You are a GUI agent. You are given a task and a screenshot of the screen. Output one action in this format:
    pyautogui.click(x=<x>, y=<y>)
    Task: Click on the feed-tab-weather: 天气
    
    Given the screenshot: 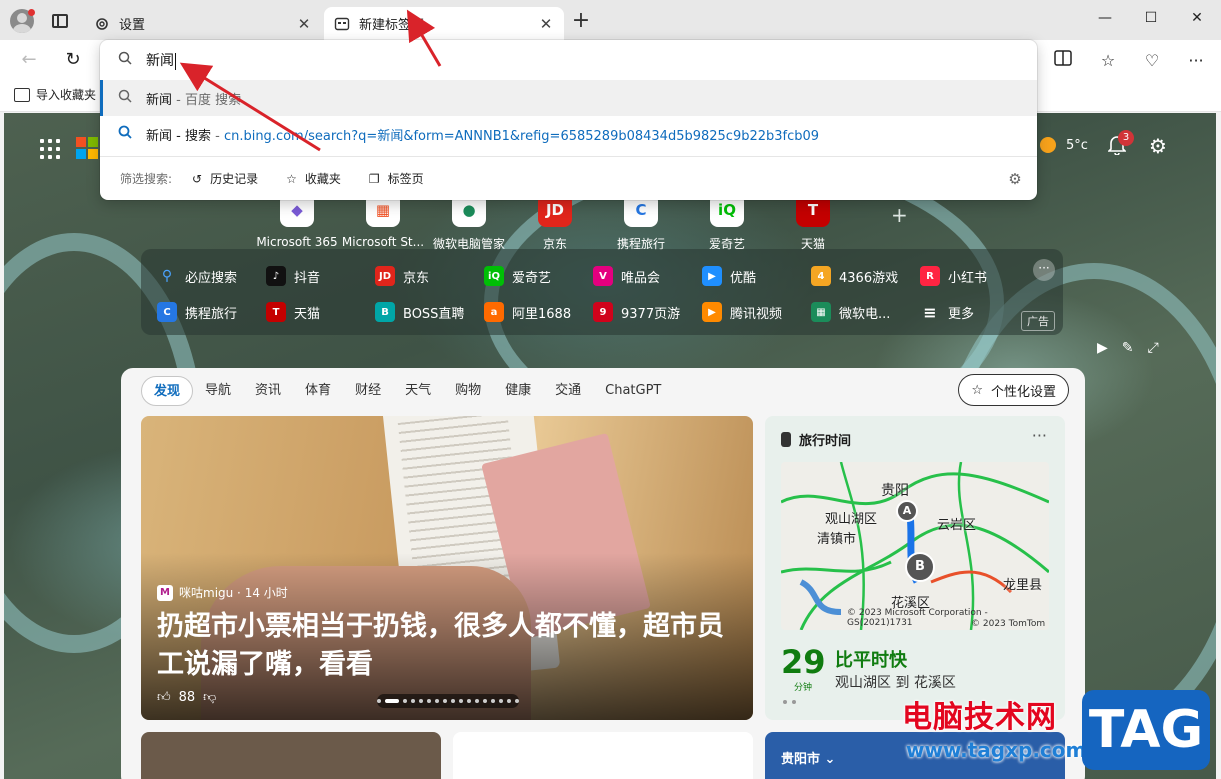 What is the action you would take?
    pyautogui.click(x=418, y=391)
    